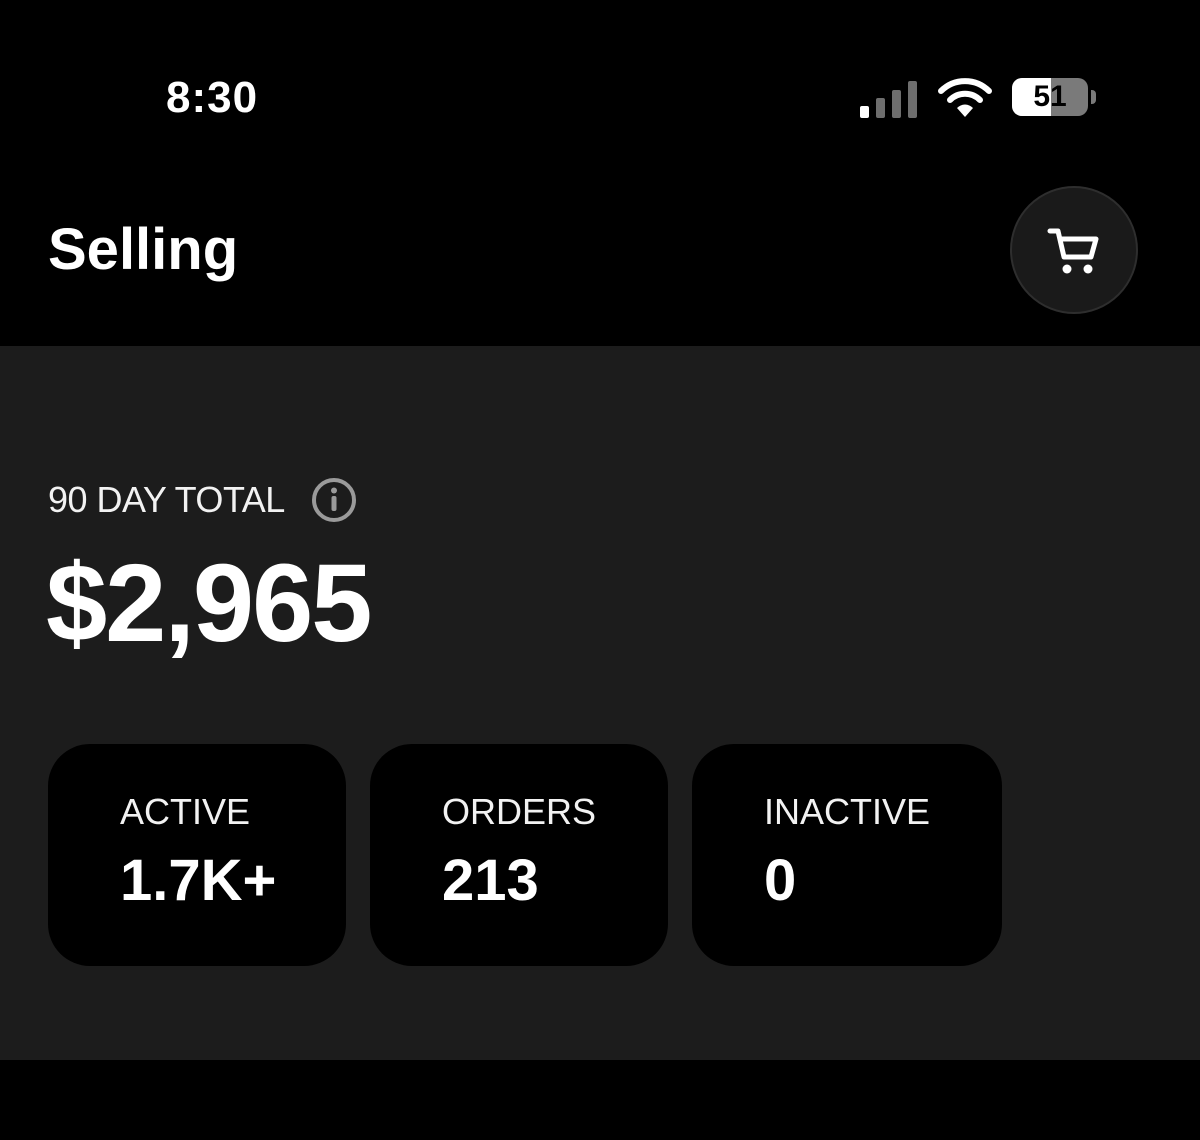 This screenshot has width=1200, height=1140. I want to click on cellular-signal-icon, so click(888, 99).